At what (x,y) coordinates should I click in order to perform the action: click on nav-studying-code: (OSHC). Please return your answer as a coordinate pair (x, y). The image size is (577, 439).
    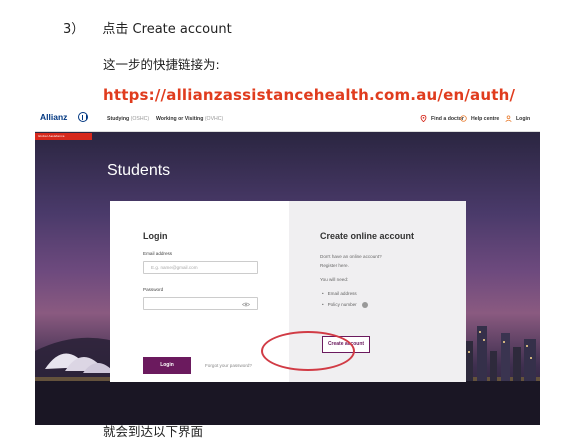
    Looking at the image, I should click on (140, 119).